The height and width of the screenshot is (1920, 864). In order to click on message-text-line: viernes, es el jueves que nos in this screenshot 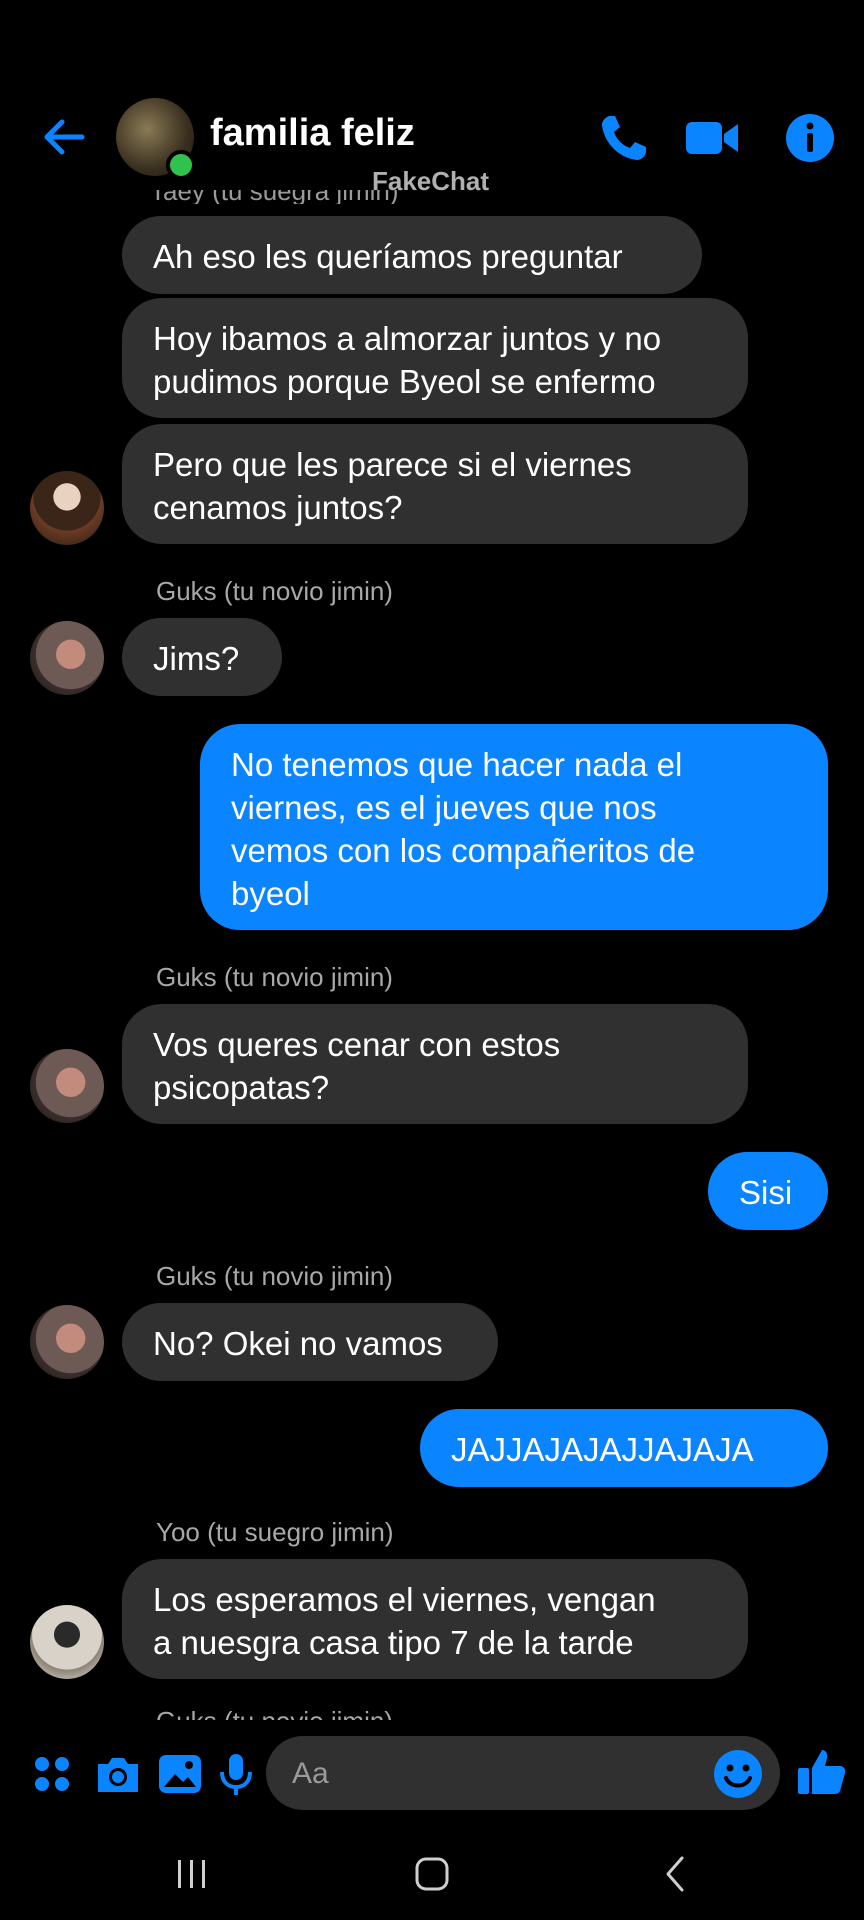, I will do `click(444, 807)`.